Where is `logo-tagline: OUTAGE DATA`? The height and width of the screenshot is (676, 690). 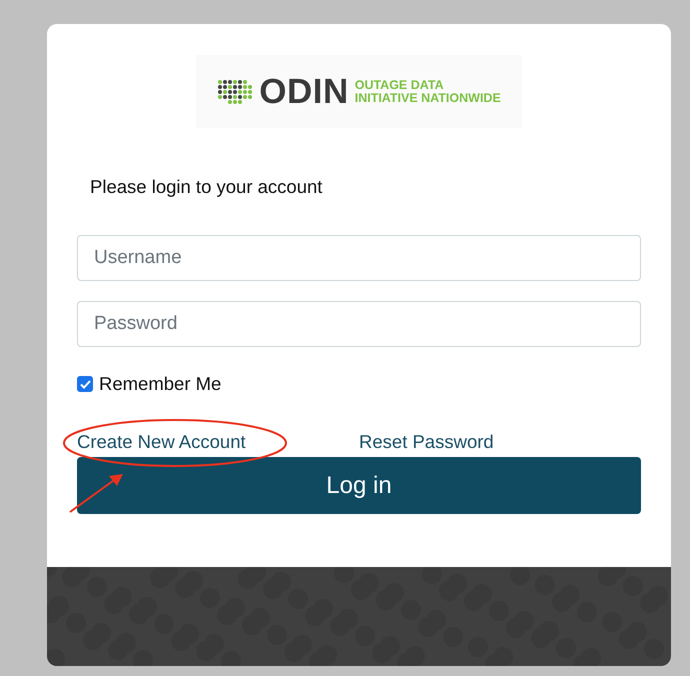
logo-tagline: OUTAGE DATA is located at coordinates (399, 85).